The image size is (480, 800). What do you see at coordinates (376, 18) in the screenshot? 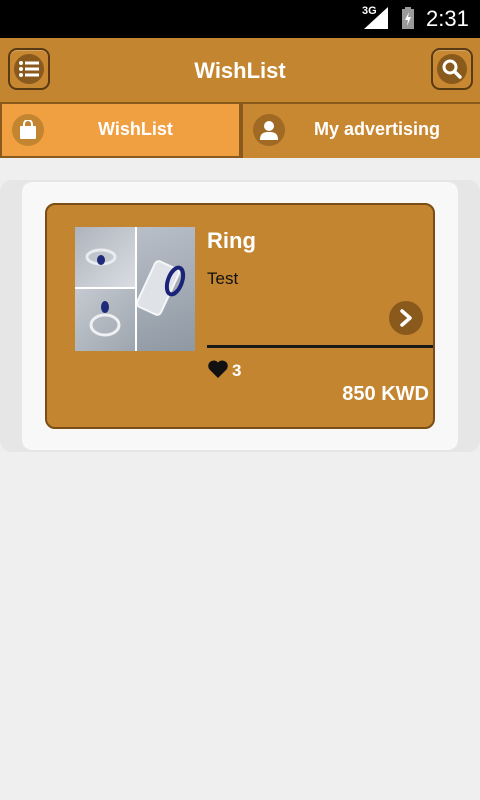
I see `signal-icon` at bounding box center [376, 18].